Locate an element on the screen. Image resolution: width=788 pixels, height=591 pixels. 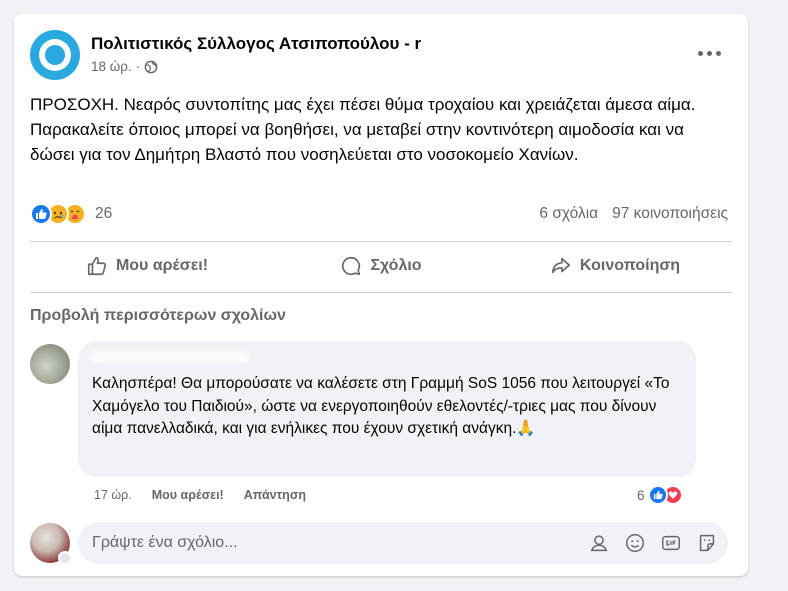
comment-button: Σχόλιο is located at coordinates (381, 266).